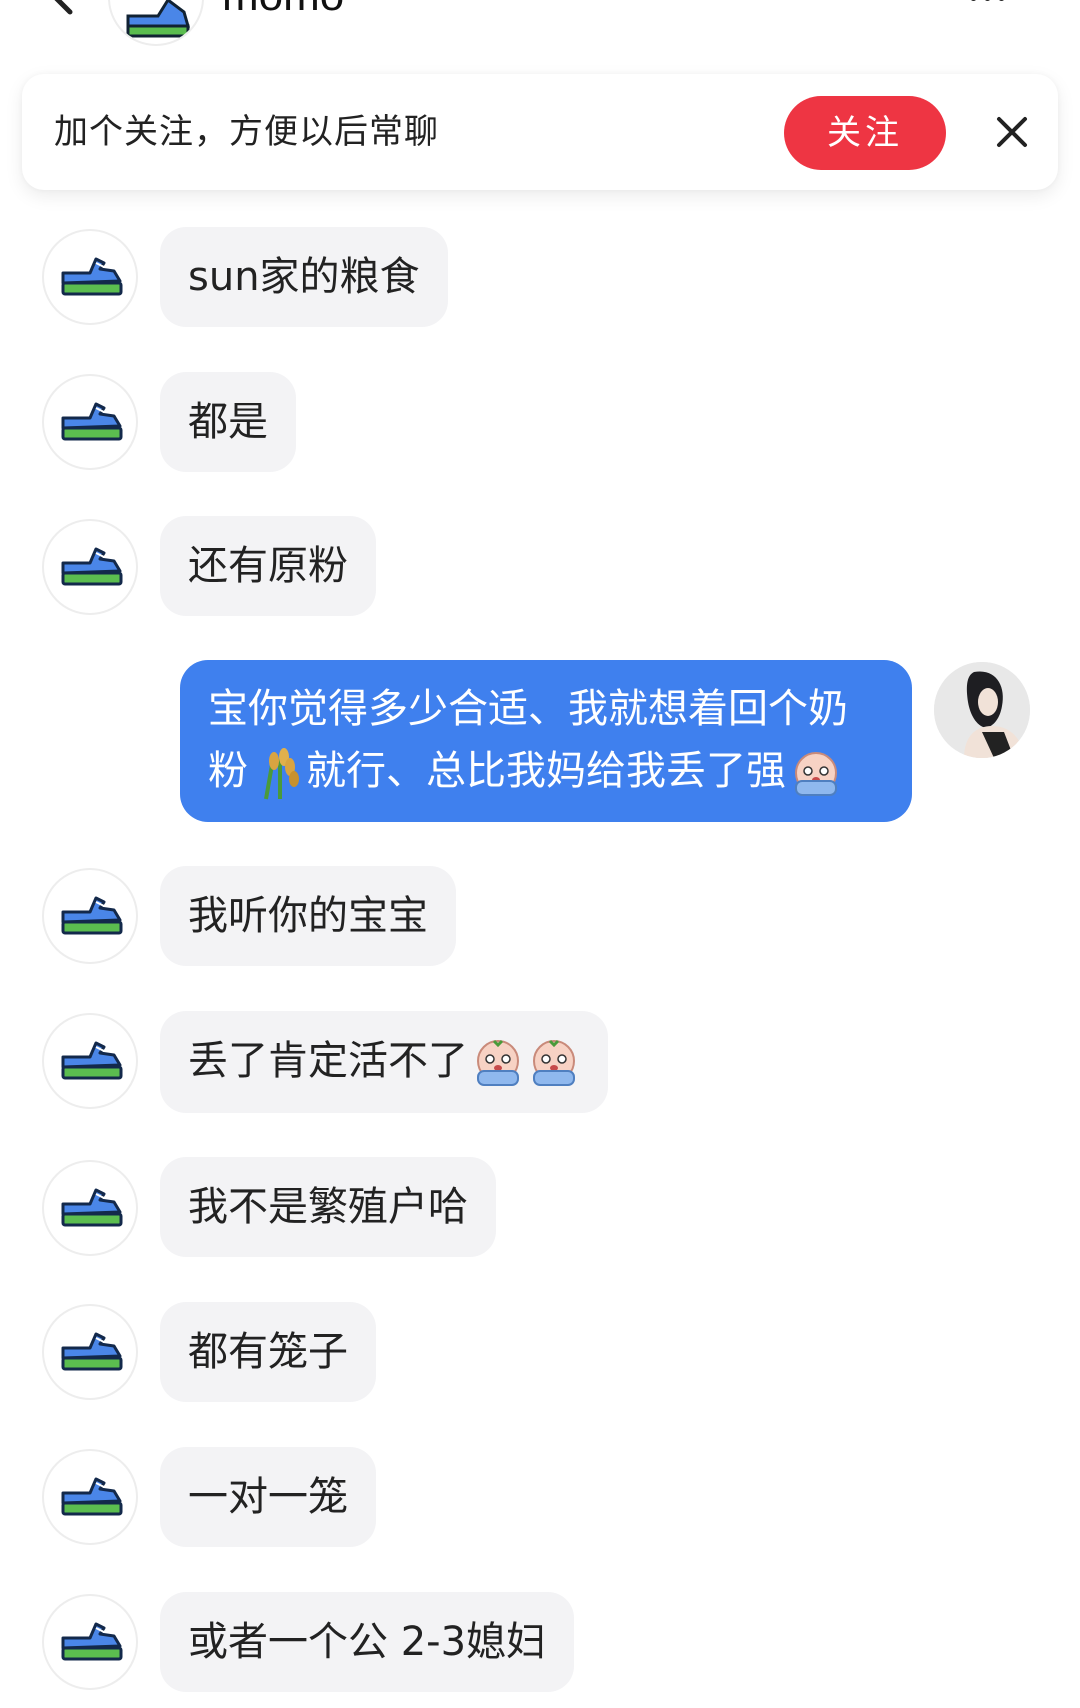  What do you see at coordinates (281, 774) in the screenshot?
I see `rice-emoji-icon` at bounding box center [281, 774].